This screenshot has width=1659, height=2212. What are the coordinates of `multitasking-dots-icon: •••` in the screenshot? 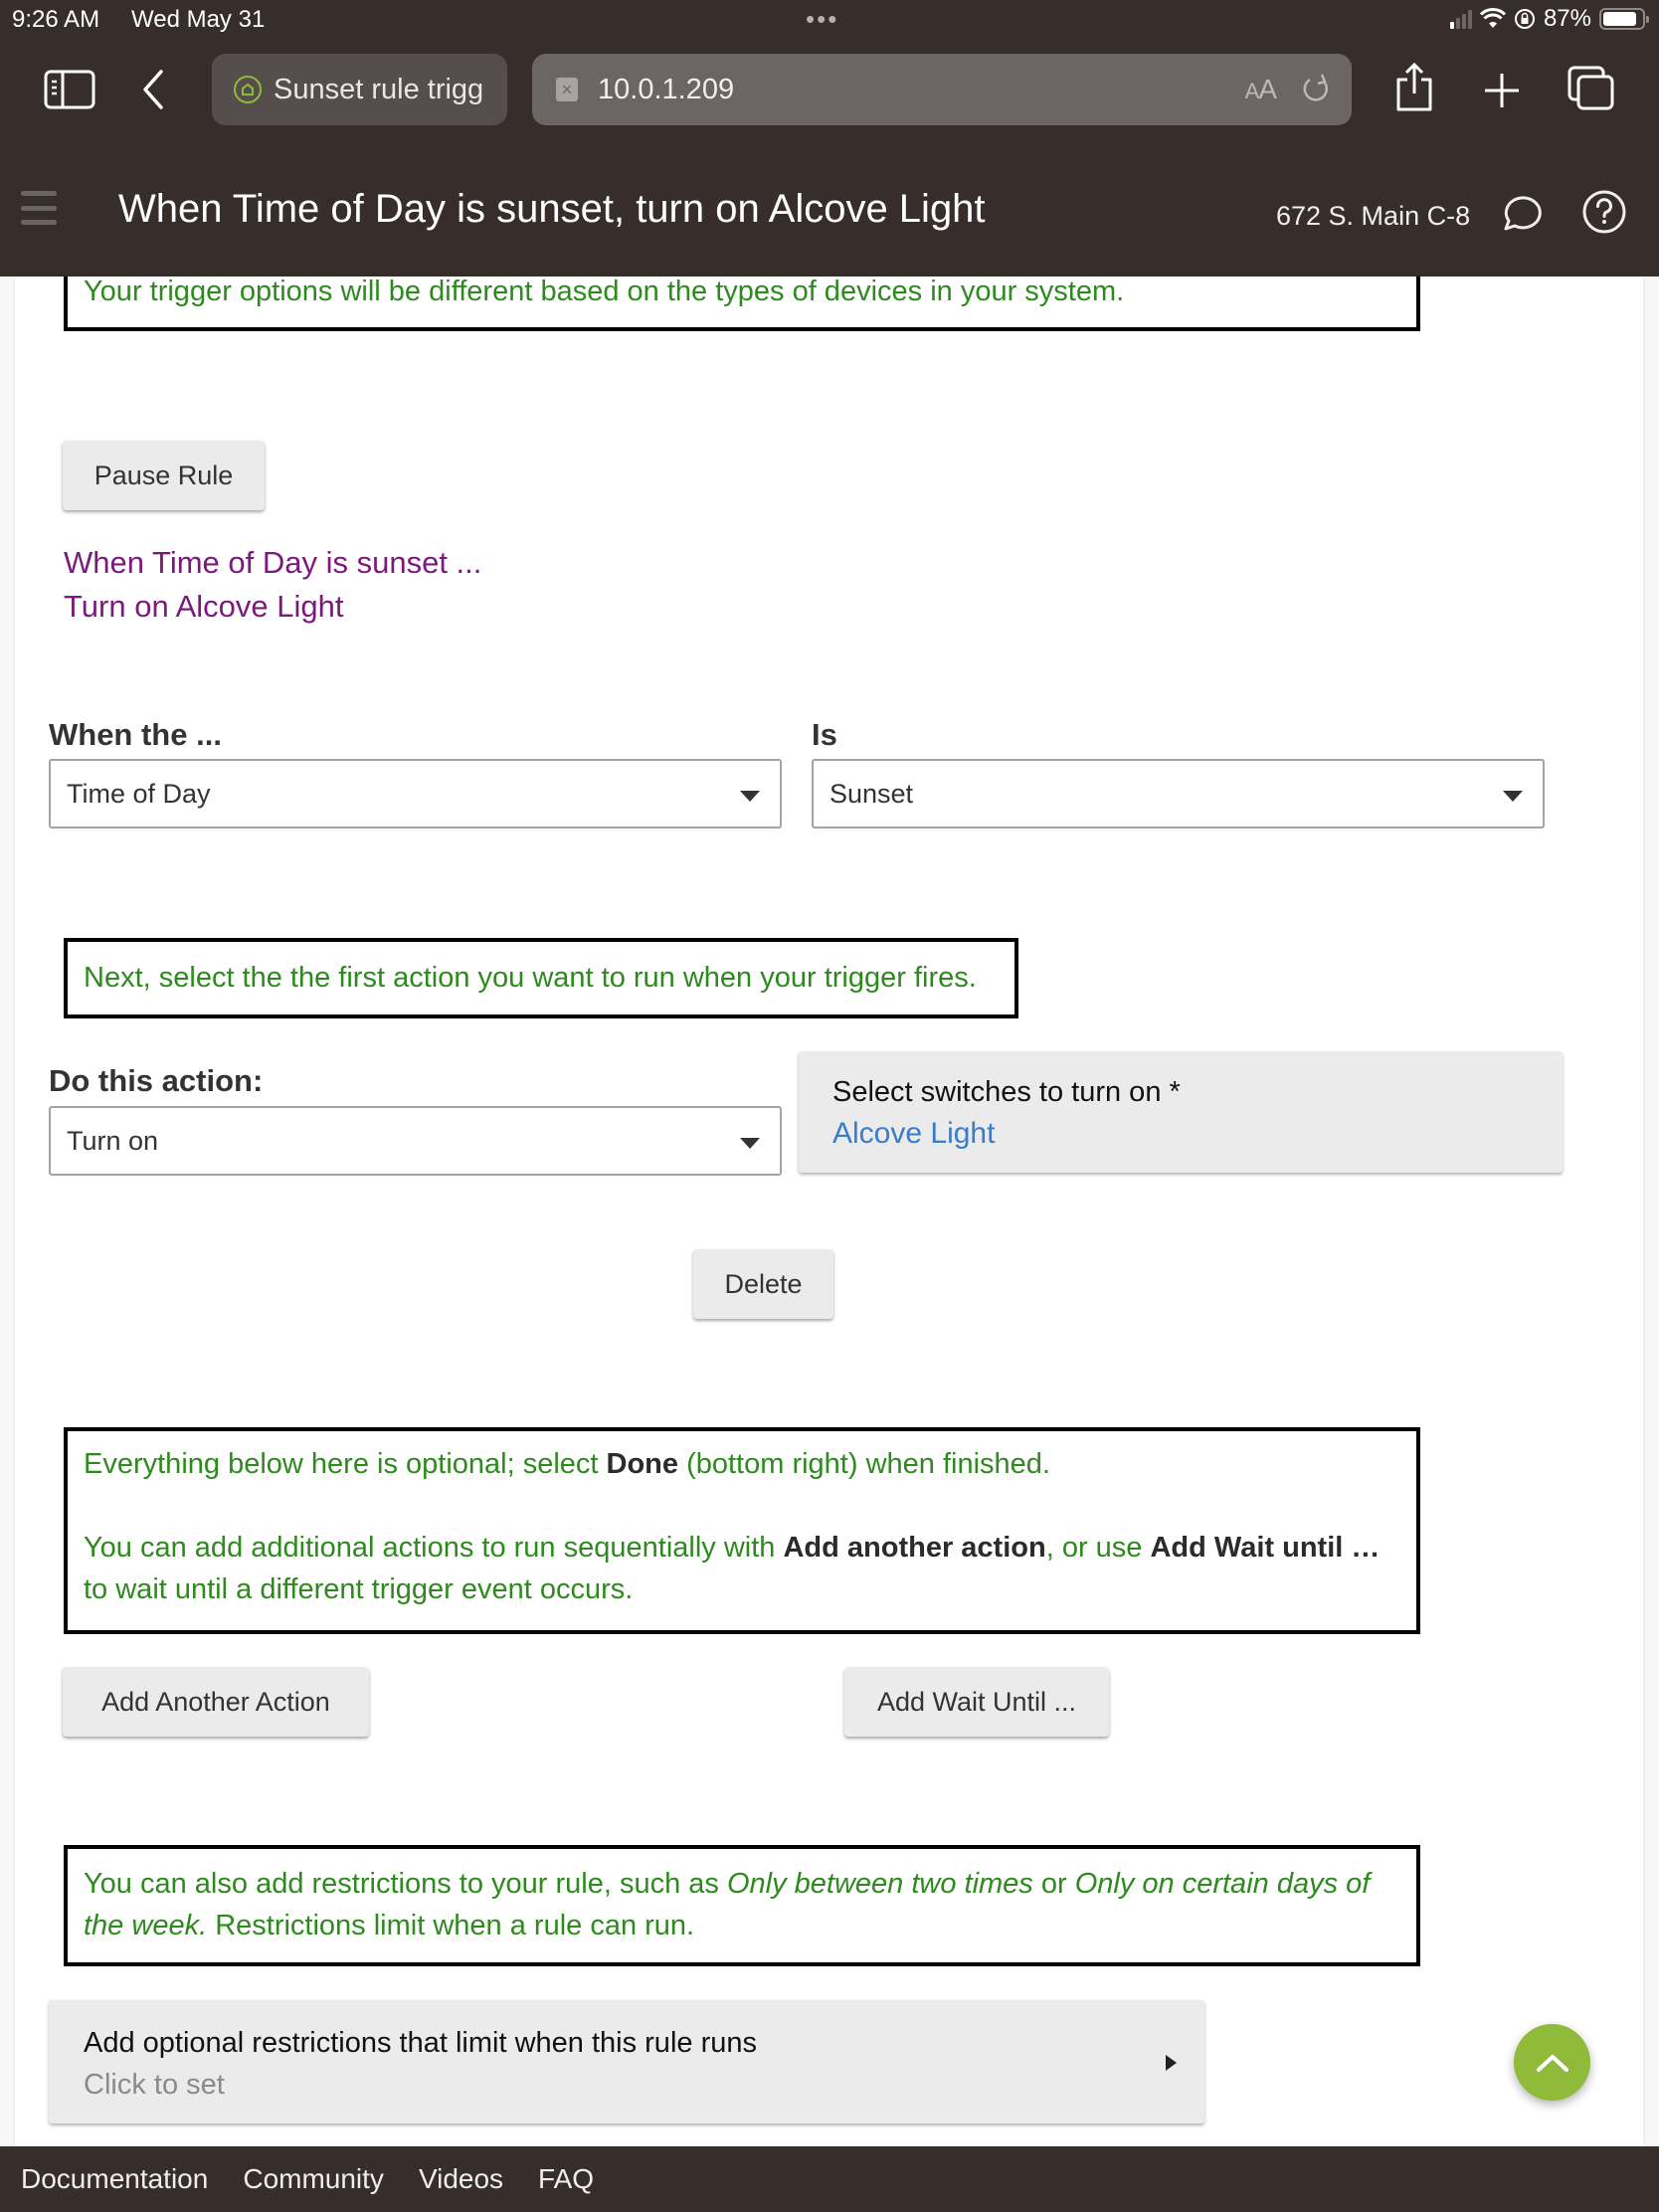 It's located at (822, 19).